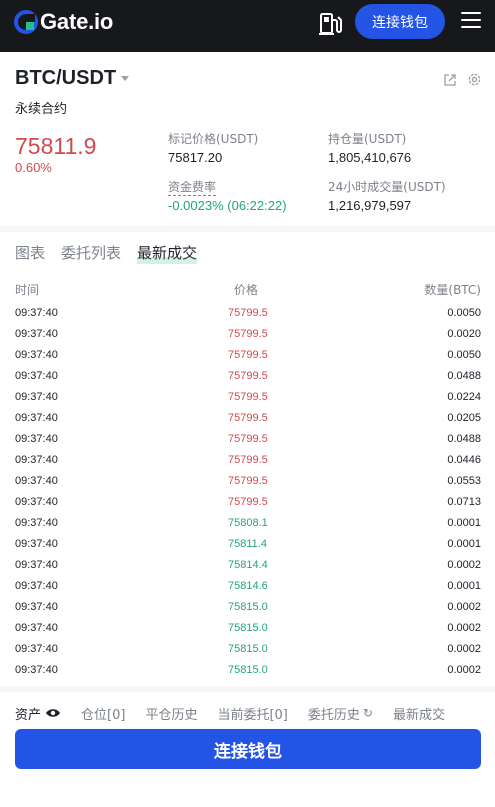 The width and height of the screenshot is (495, 807). What do you see at coordinates (33, 167) in the screenshot?
I see `price-change: 0.60%` at bounding box center [33, 167].